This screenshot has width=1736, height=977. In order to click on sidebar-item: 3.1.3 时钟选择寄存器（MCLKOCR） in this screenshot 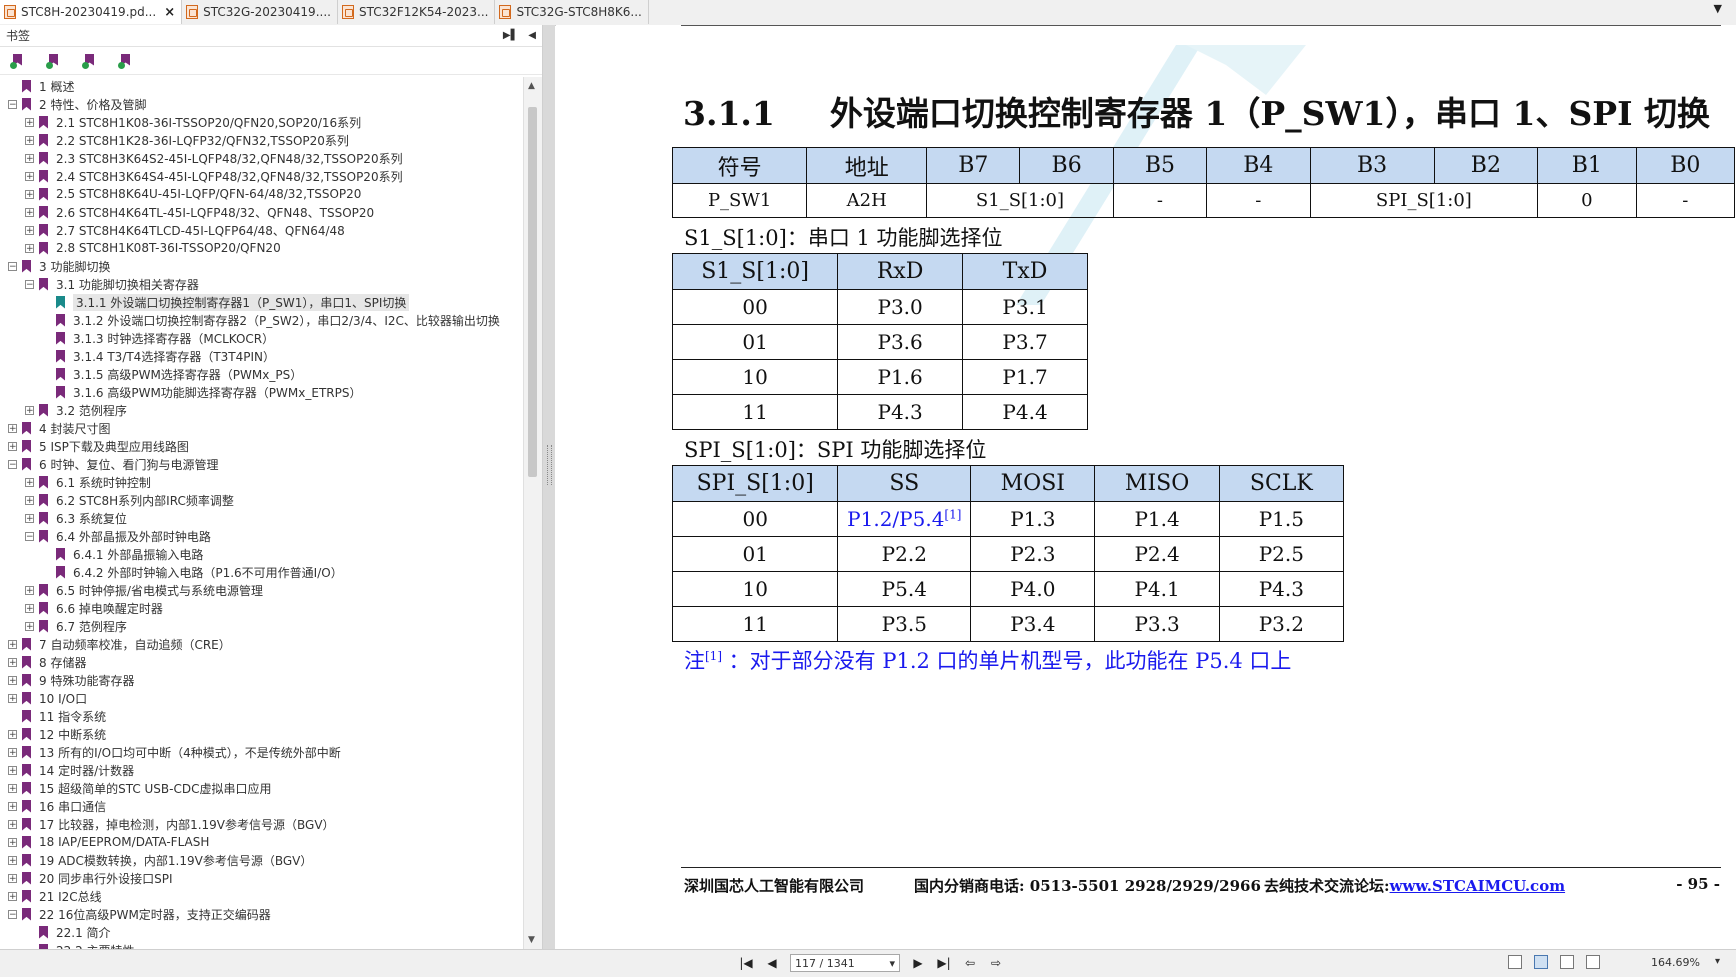, I will do `click(261, 338)`.